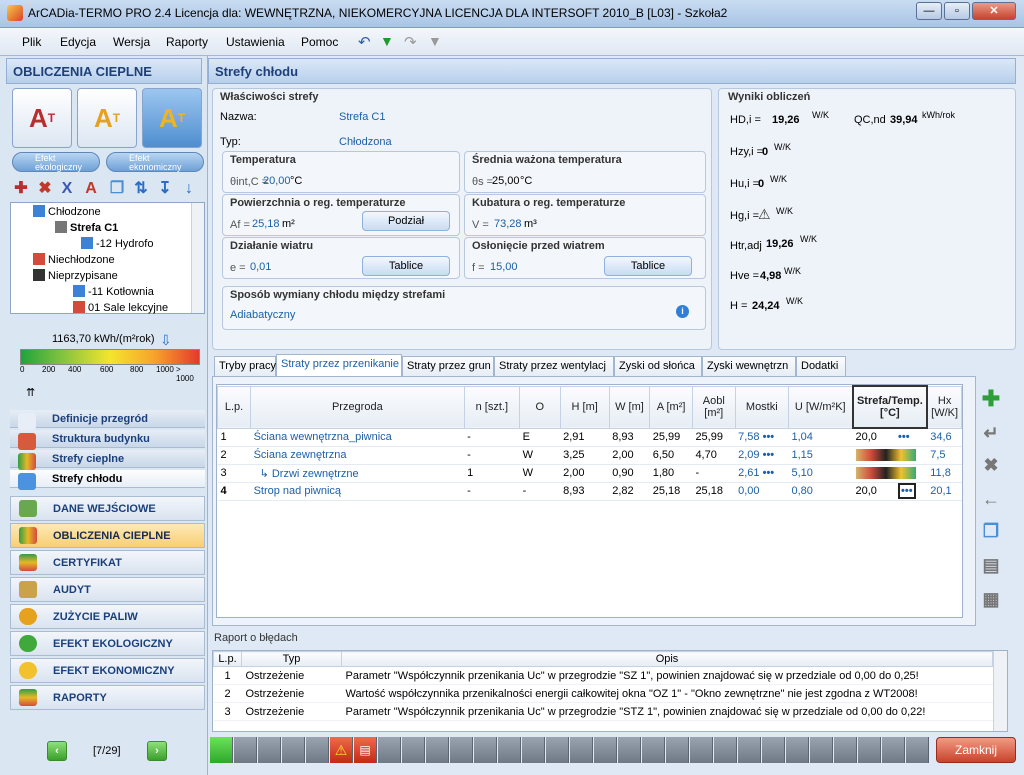 Image resolution: width=1024 pixels, height=775 pixels. What do you see at coordinates (448, 366) in the screenshot?
I see `tab-straty-grunt: Straty przez grun` at bounding box center [448, 366].